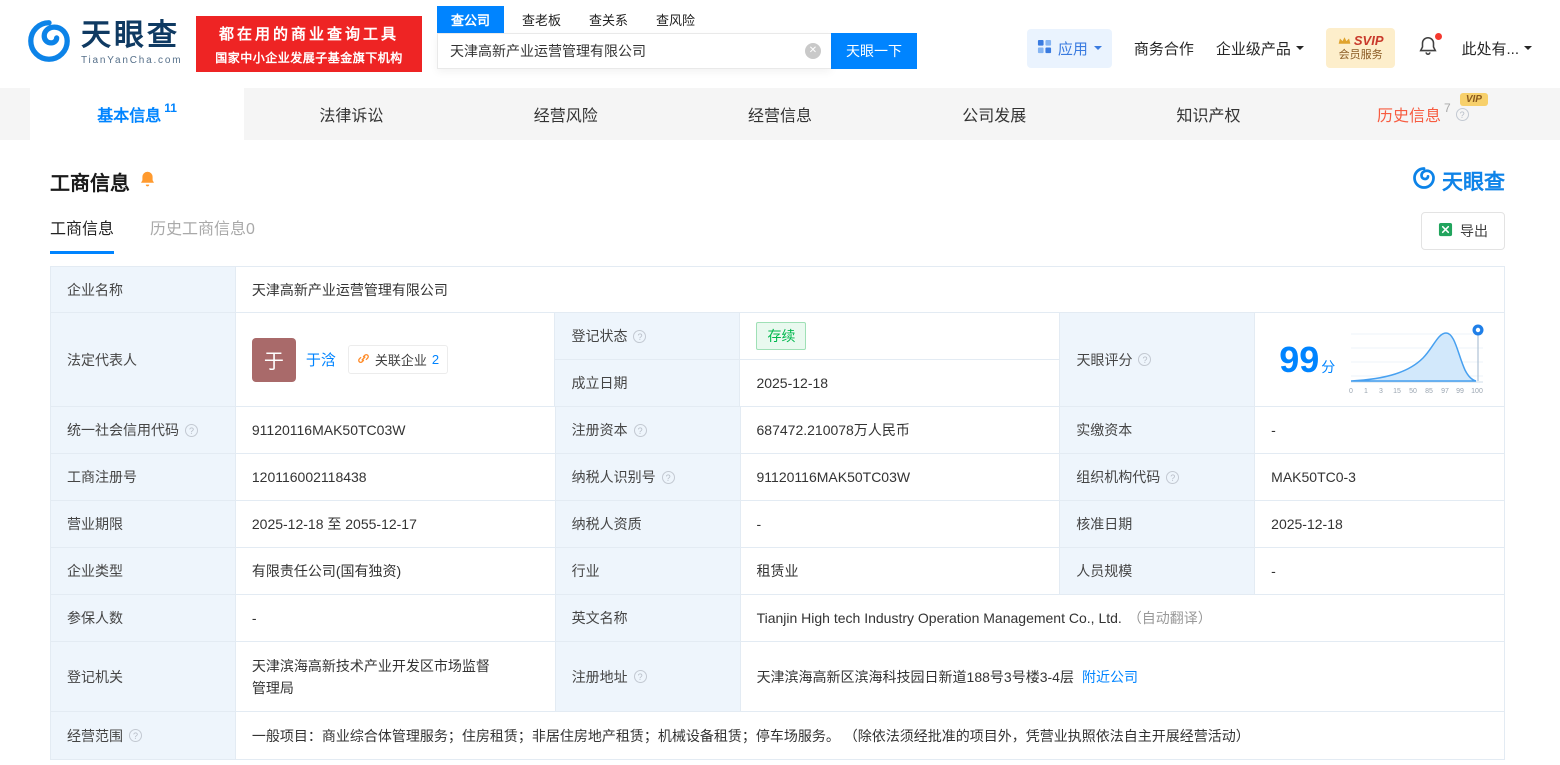 The height and width of the screenshot is (765, 1560). Describe the element at coordinates (813, 51) in the screenshot. I see `clear-search-icon: ✕` at that location.